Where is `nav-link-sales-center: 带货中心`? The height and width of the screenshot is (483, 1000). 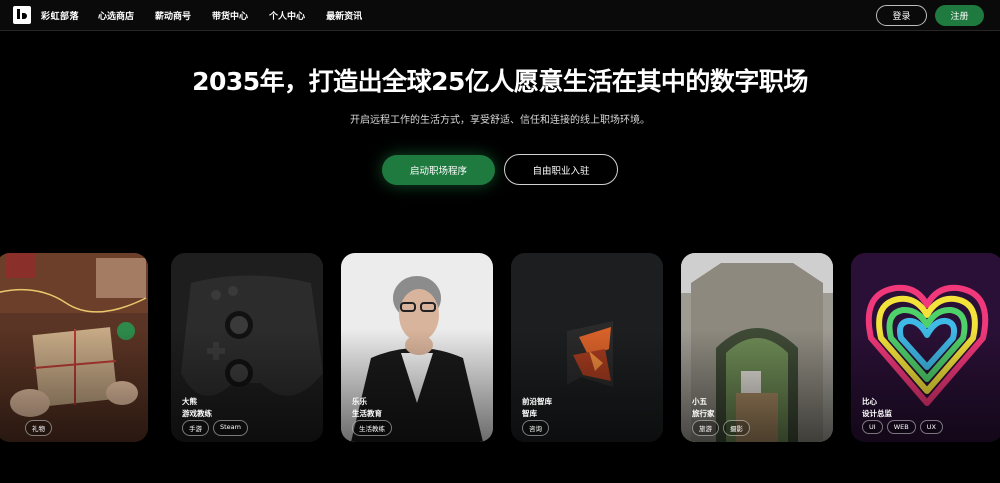
nav-link-sales-center: 带货中心 is located at coordinates (230, 15).